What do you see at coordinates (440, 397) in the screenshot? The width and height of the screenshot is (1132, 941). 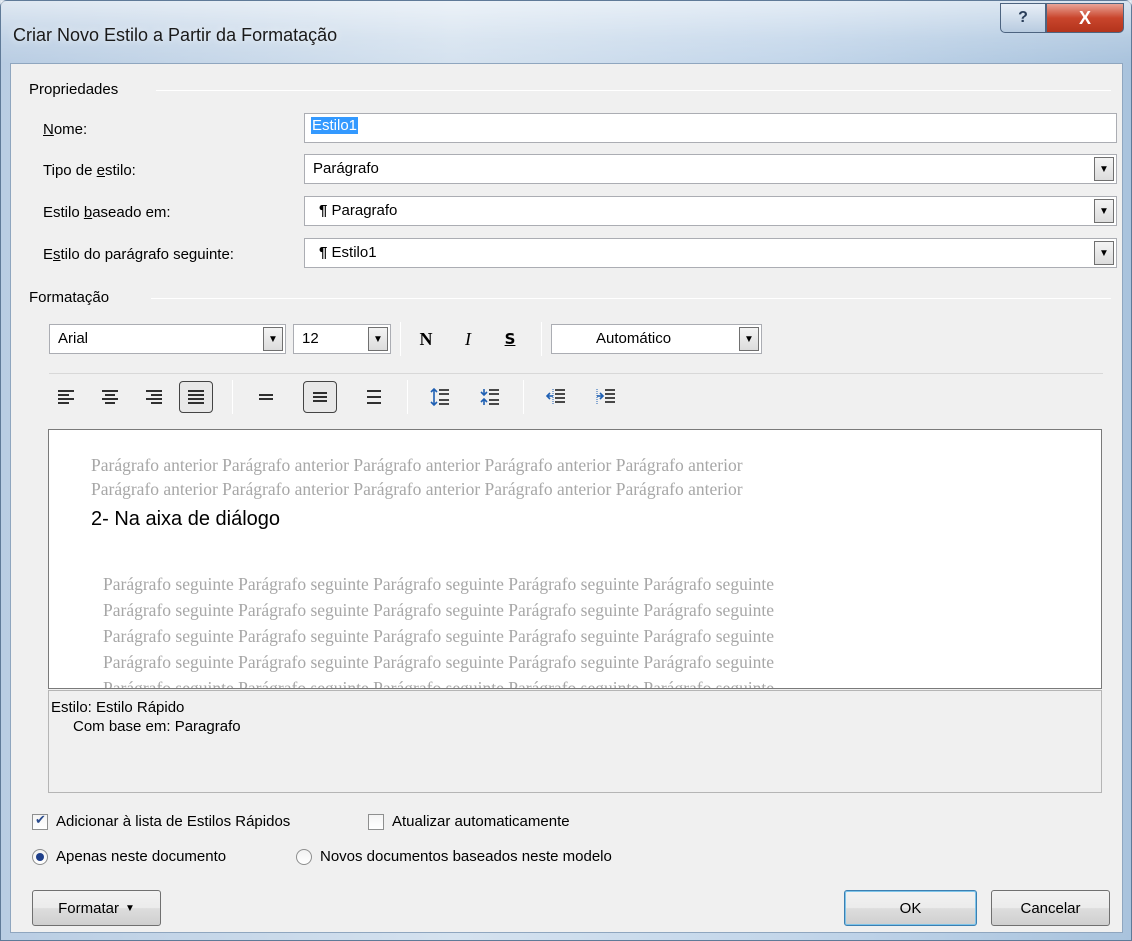 I see `increase-paragraph-spacing-icon` at bounding box center [440, 397].